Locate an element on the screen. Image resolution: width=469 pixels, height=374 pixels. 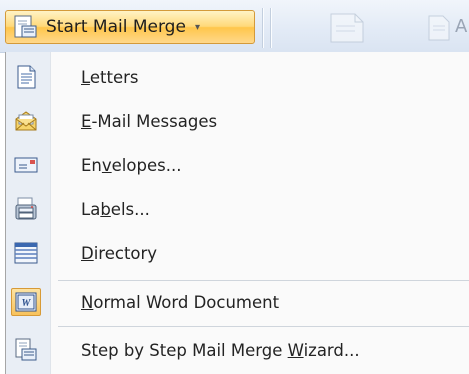
menu-item-label: Normal Word Document is located at coordinates (180, 302).